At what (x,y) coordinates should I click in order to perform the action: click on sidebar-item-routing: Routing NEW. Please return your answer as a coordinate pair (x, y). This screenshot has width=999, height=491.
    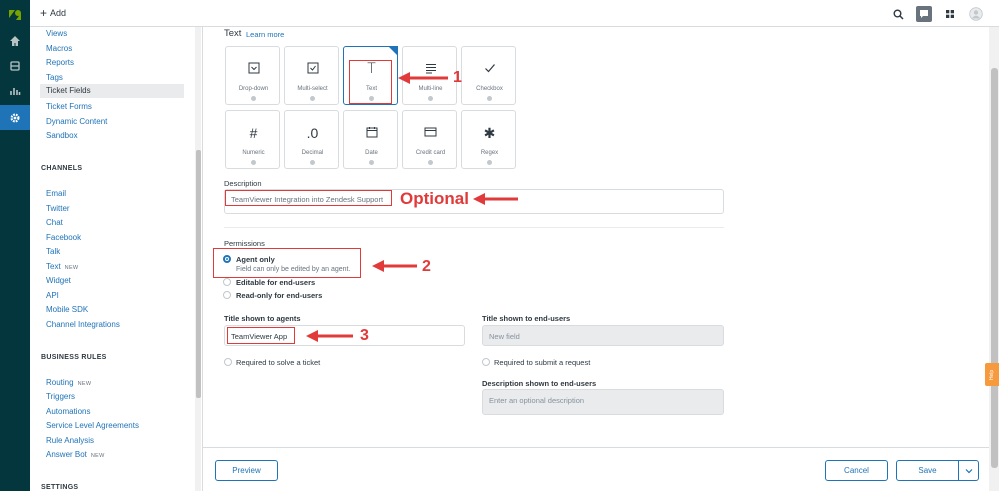
    Looking at the image, I should click on (68, 382).